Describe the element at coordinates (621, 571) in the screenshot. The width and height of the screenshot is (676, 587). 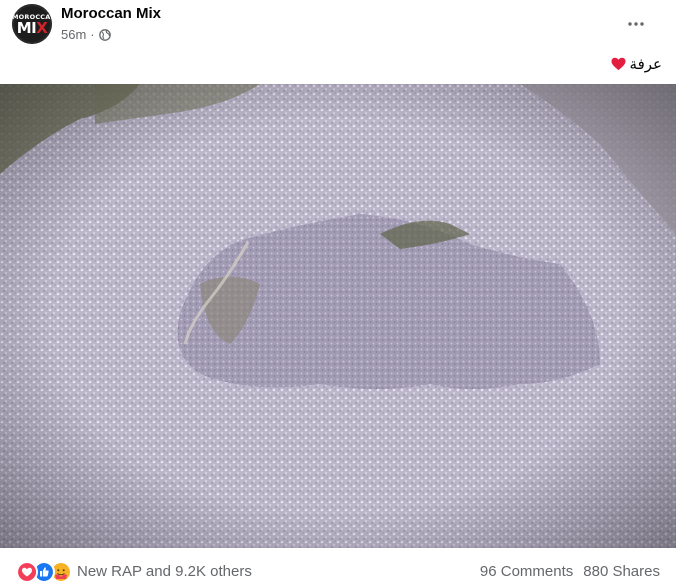
I see `shares-count: 880 Shares` at that location.